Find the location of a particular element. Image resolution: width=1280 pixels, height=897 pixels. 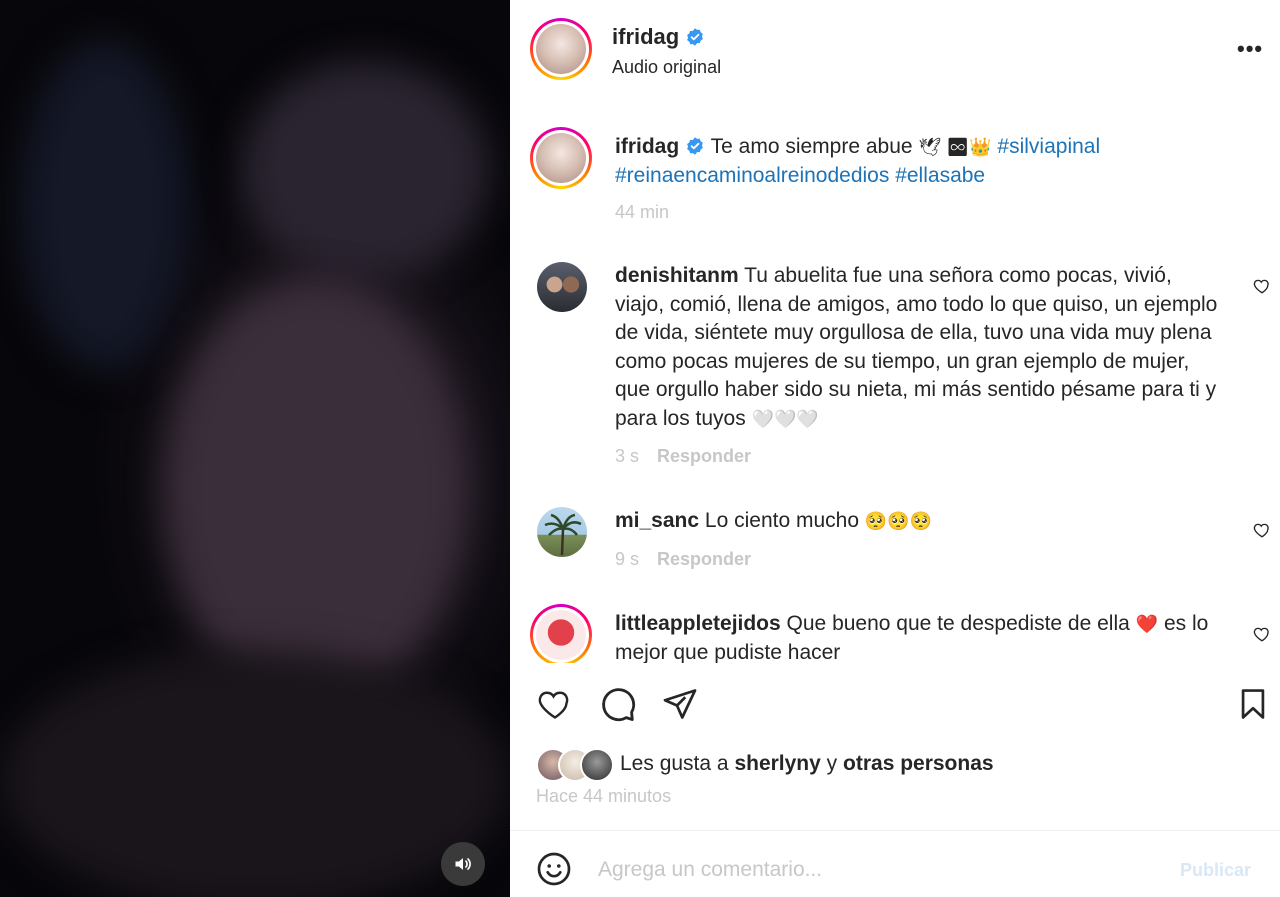

comment-text: Lo ciento mucho is located at coordinates (782, 520).